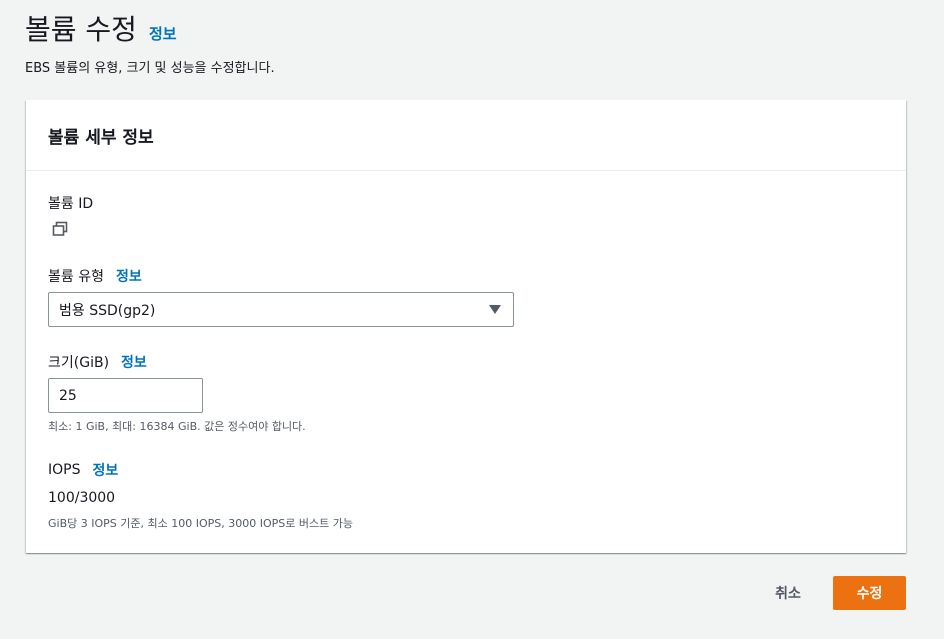  Describe the element at coordinates (869, 593) in the screenshot. I see `modify-button: 수정` at that location.